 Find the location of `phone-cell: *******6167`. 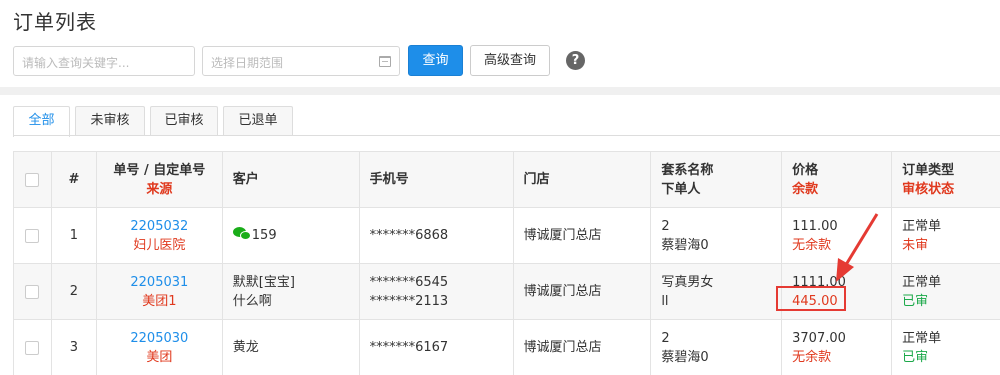

phone-cell: *******6167 is located at coordinates (436, 347).